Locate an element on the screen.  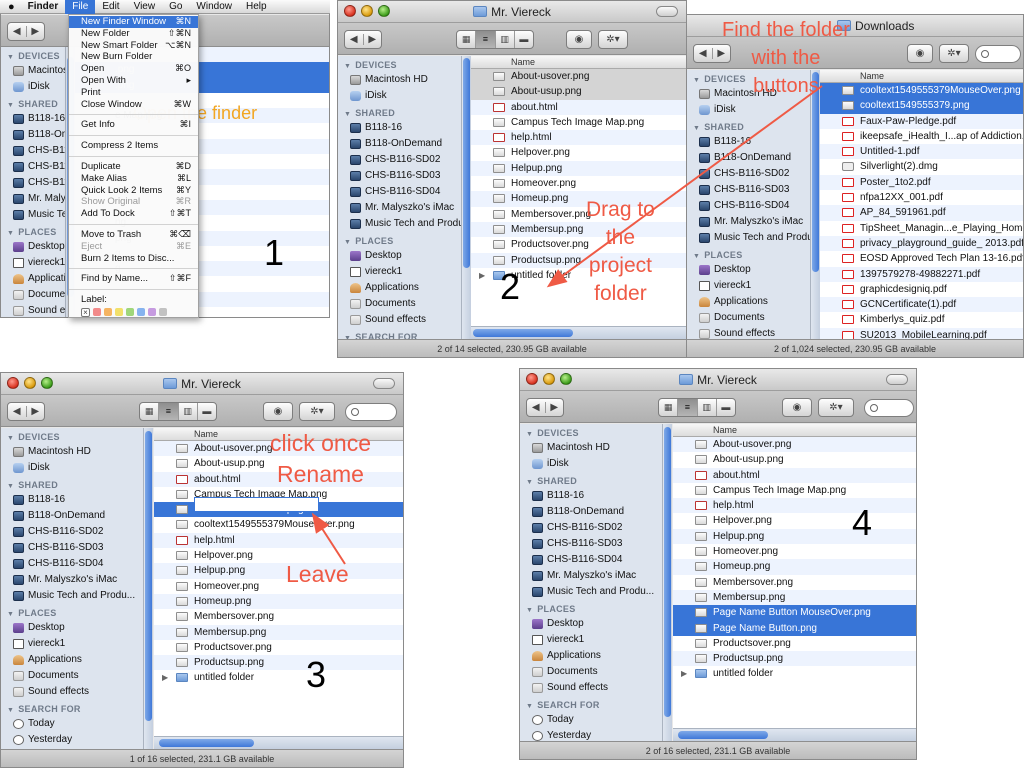
file-row: graphicdesigniq.pdf is located at coordinates (921, 289).